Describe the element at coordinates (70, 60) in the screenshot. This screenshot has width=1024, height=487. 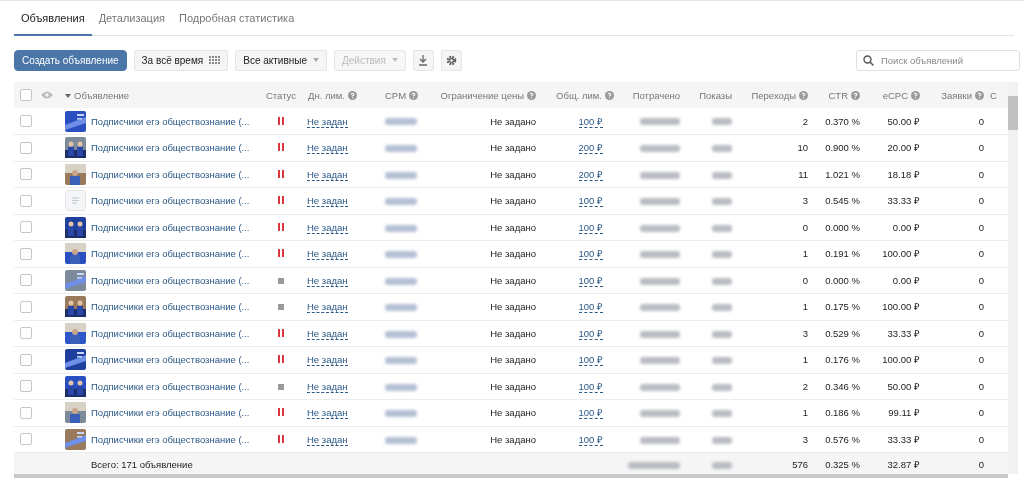
I see `create-ad-button: Создать объявление` at that location.